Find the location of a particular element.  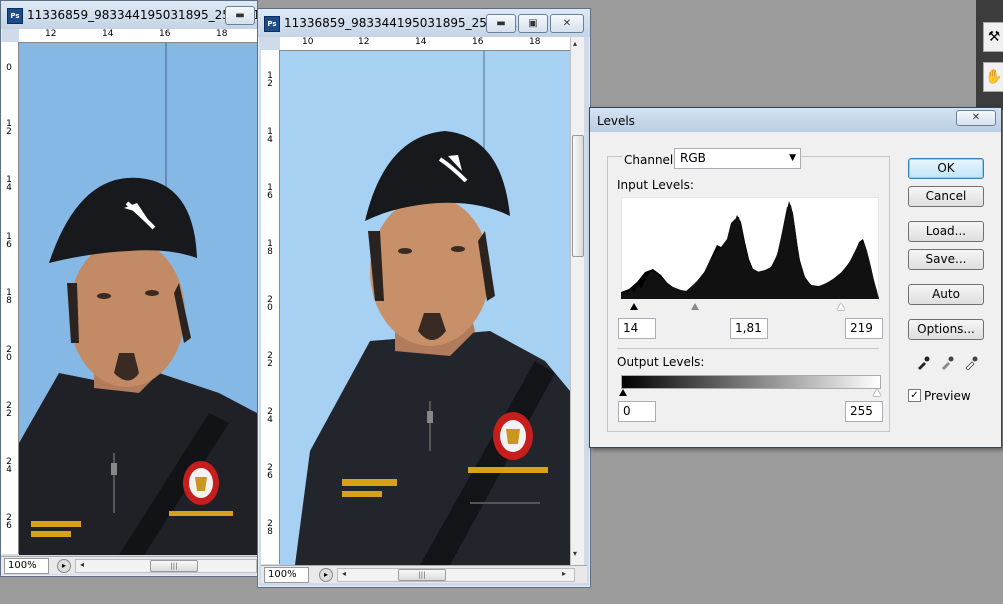

input-black-slider is located at coordinates (634, 306).